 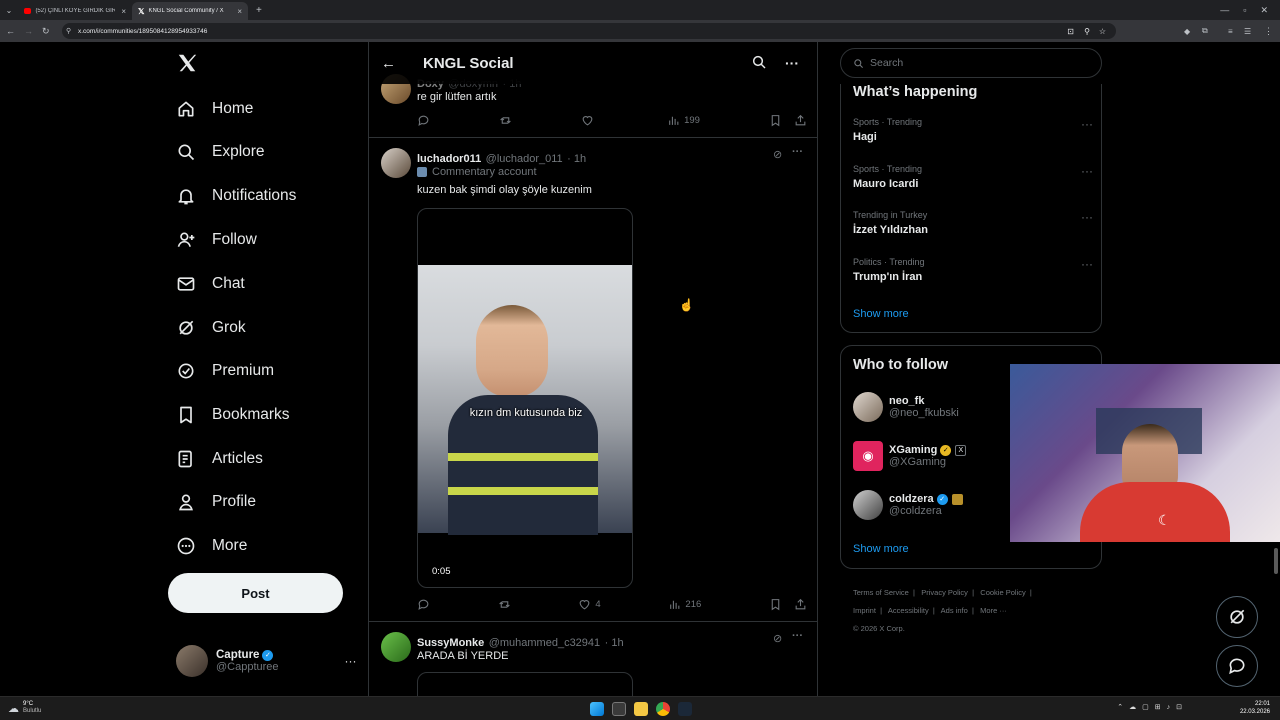 What do you see at coordinates (1244, 10) in the screenshot?
I see `maximize-icon: ▫` at bounding box center [1244, 10].